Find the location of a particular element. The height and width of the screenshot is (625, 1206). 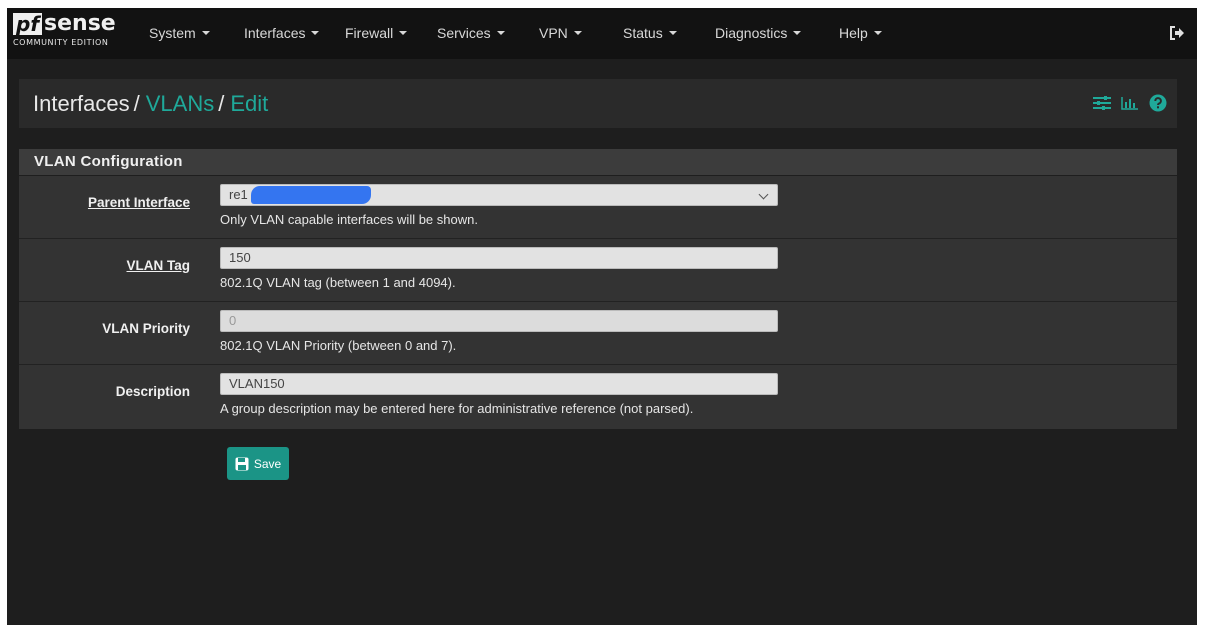

save-label: Save is located at coordinates (267, 463).